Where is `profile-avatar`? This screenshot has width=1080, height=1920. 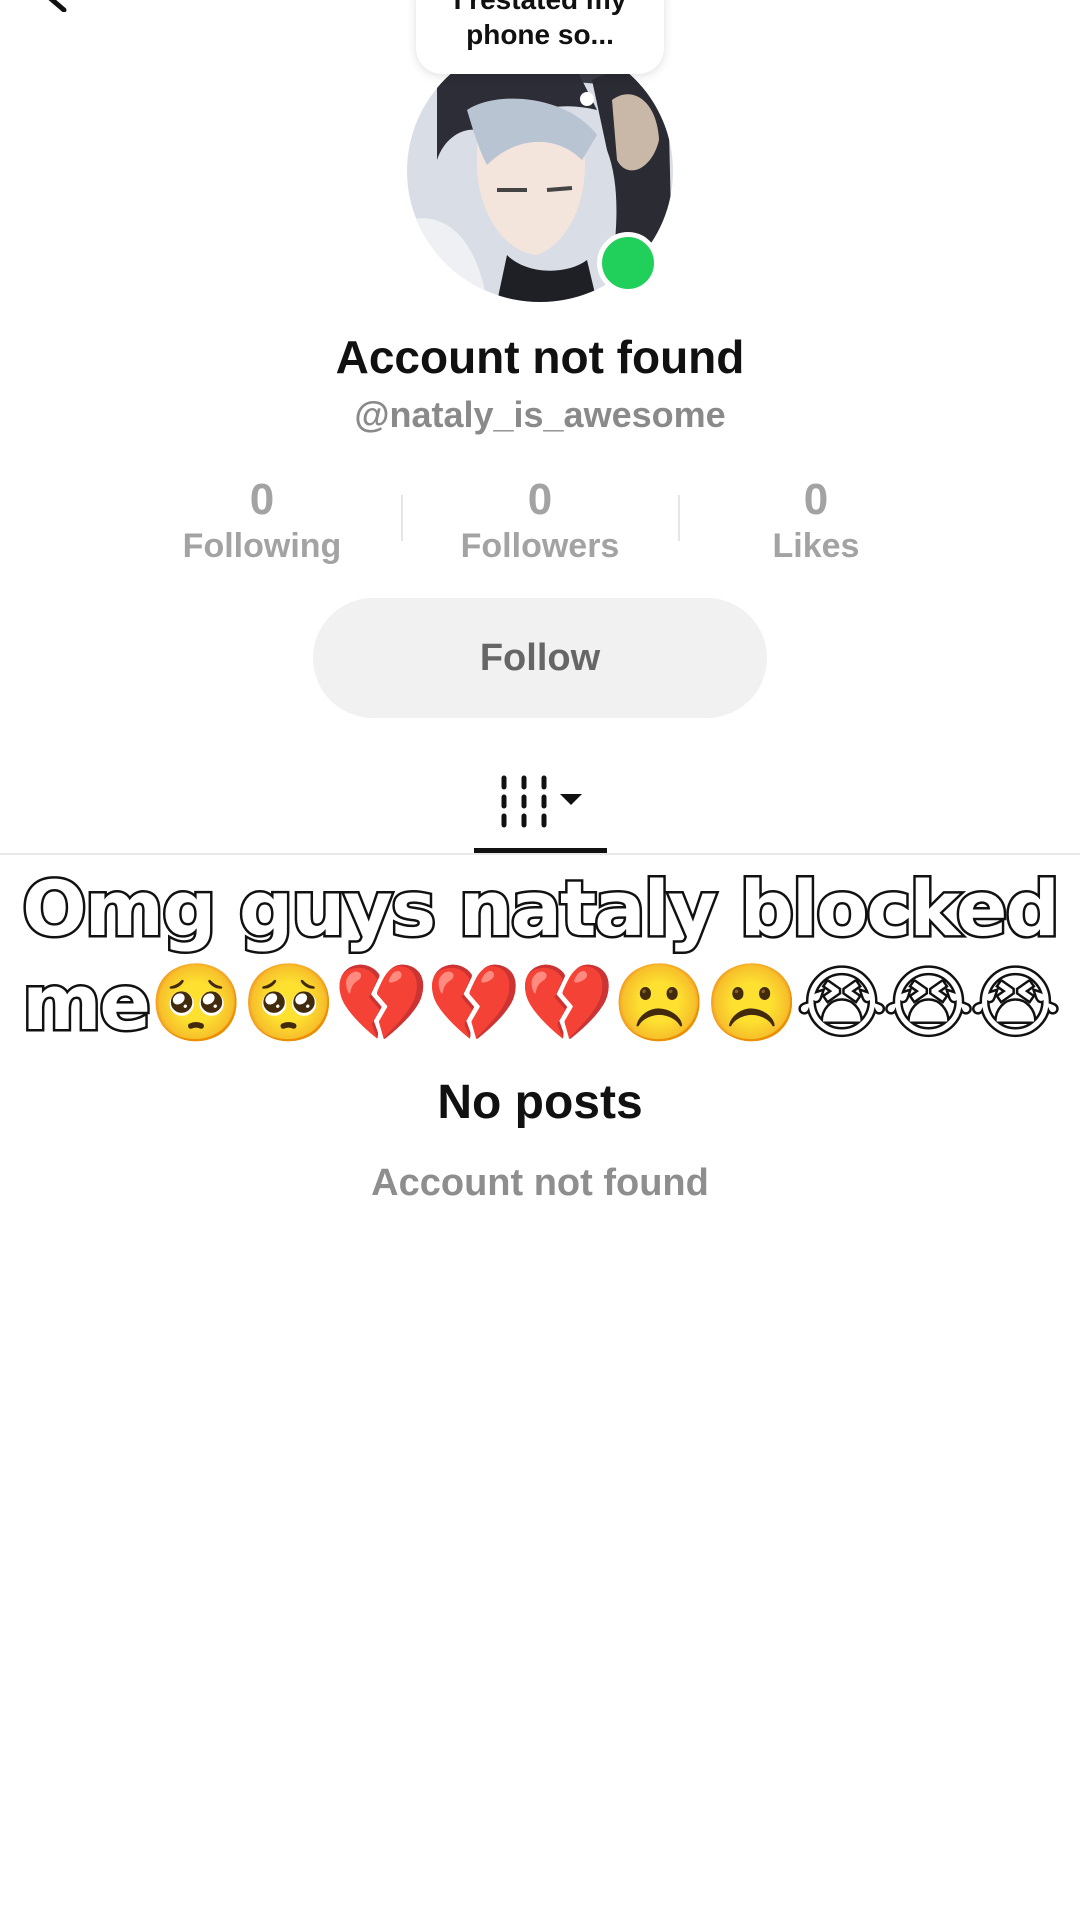 profile-avatar is located at coordinates (540, 171).